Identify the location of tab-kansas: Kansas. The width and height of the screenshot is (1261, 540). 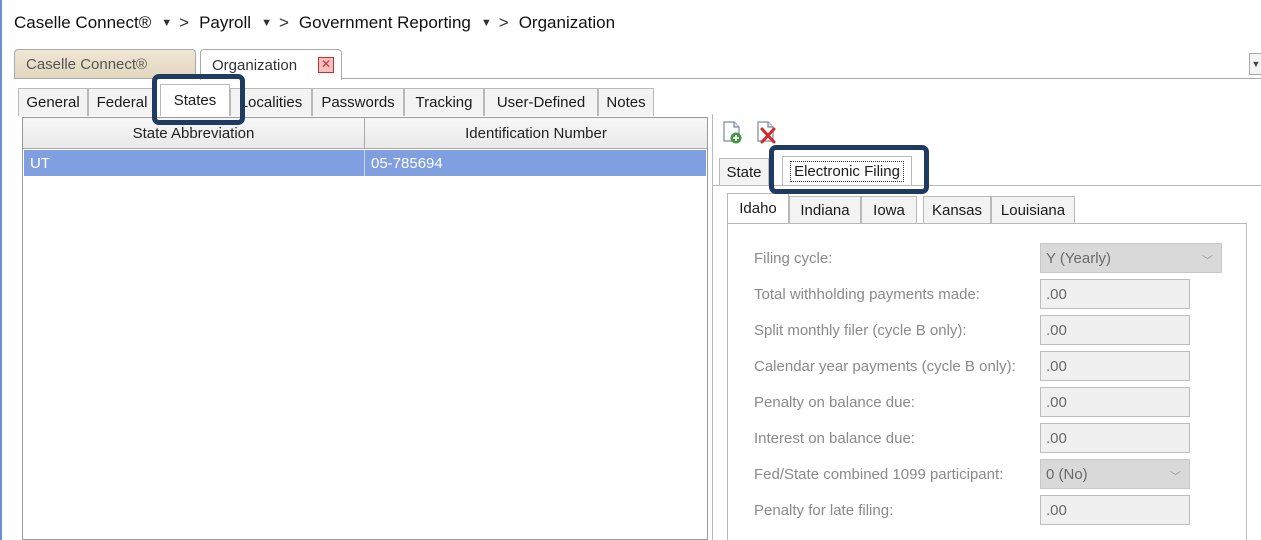
(957, 209).